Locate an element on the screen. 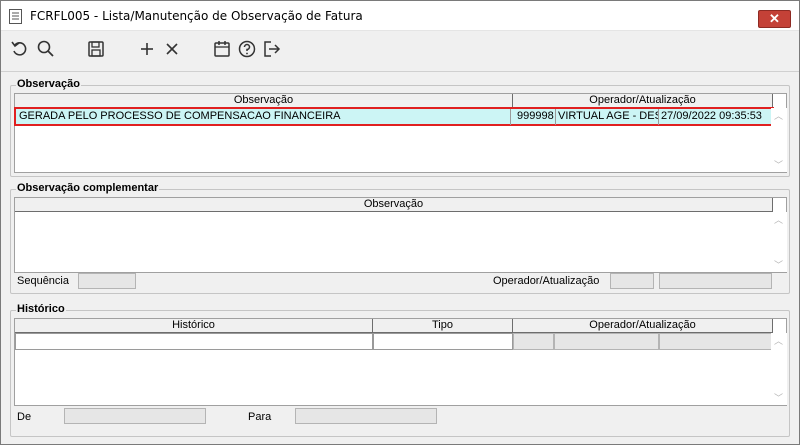 This screenshot has width=800, height=445. add-button is located at coordinates (148, 49).